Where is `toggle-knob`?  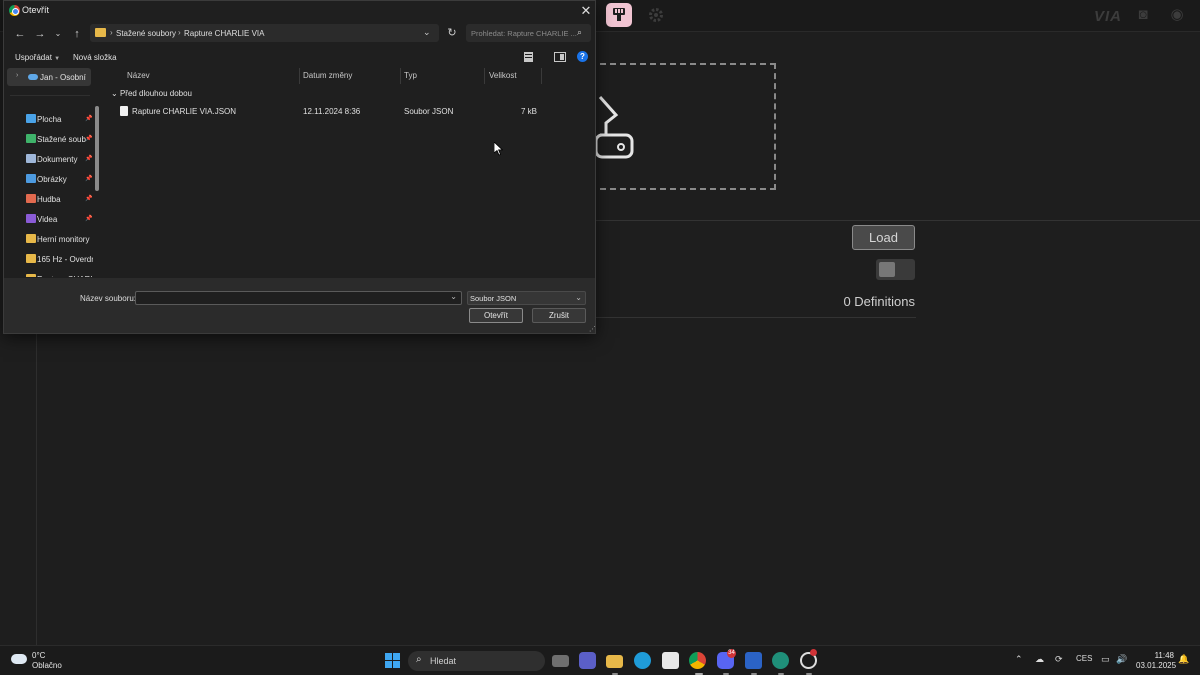 toggle-knob is located at coordinates (887, 269).